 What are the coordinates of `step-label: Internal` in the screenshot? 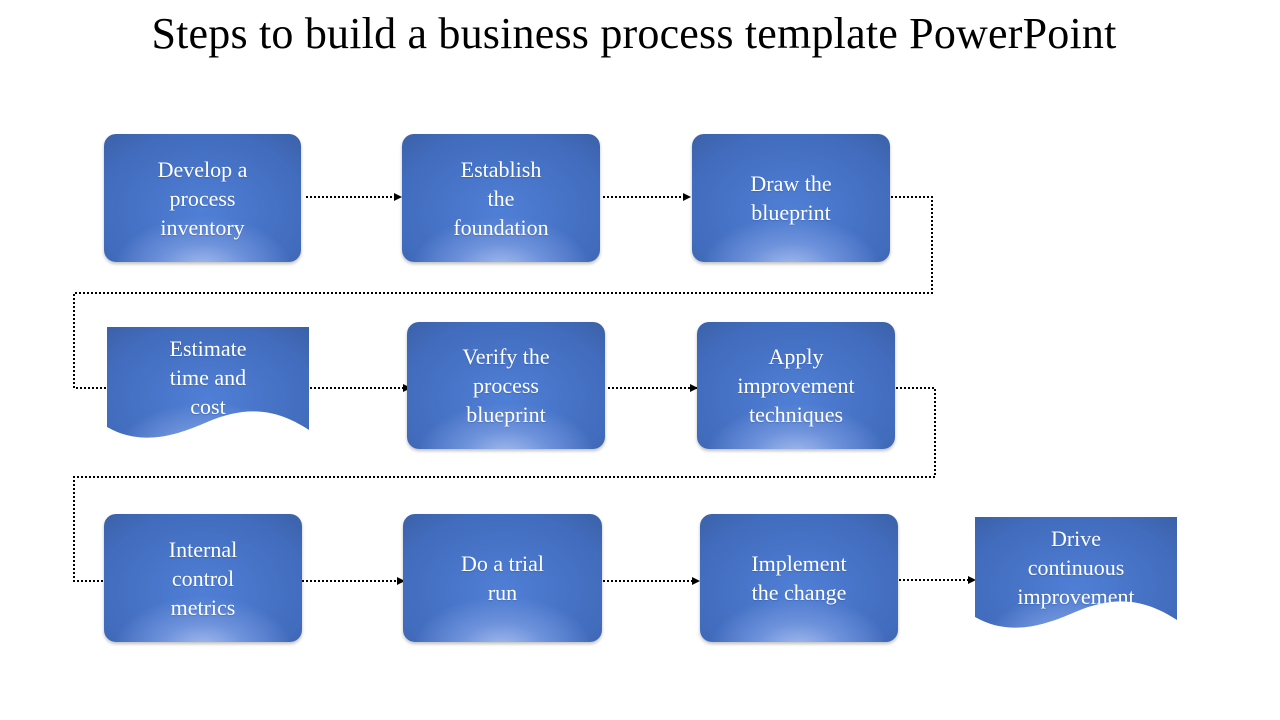 It's located at (203, 549).